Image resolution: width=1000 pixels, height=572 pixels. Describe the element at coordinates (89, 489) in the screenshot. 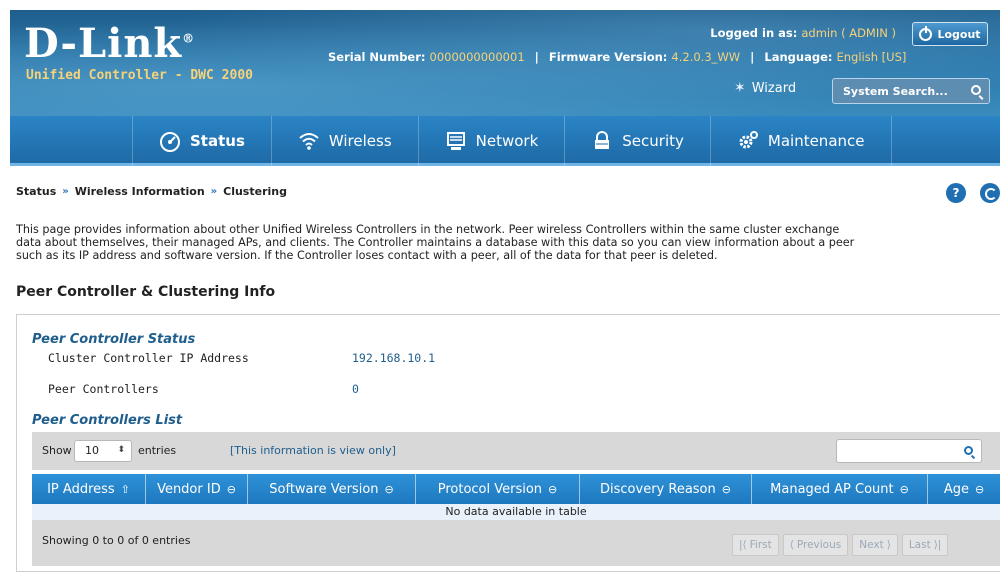

I see `col-ip-address: IP Address ⇧` at that location.